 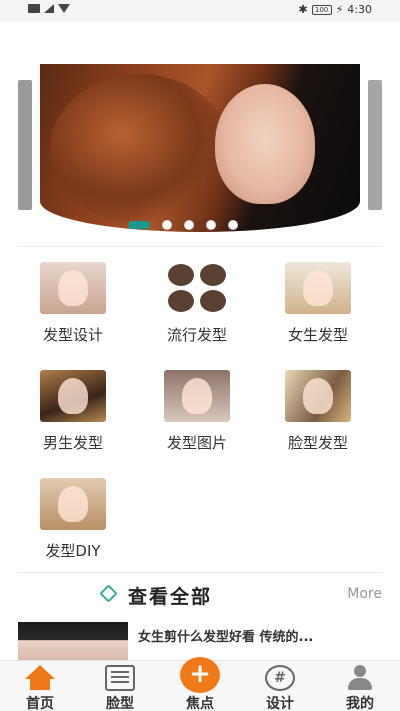 What do you see at coordinates (321, 9) in the screenshot?
I see `battery-icon: 100` at bounding box center [321, 9].